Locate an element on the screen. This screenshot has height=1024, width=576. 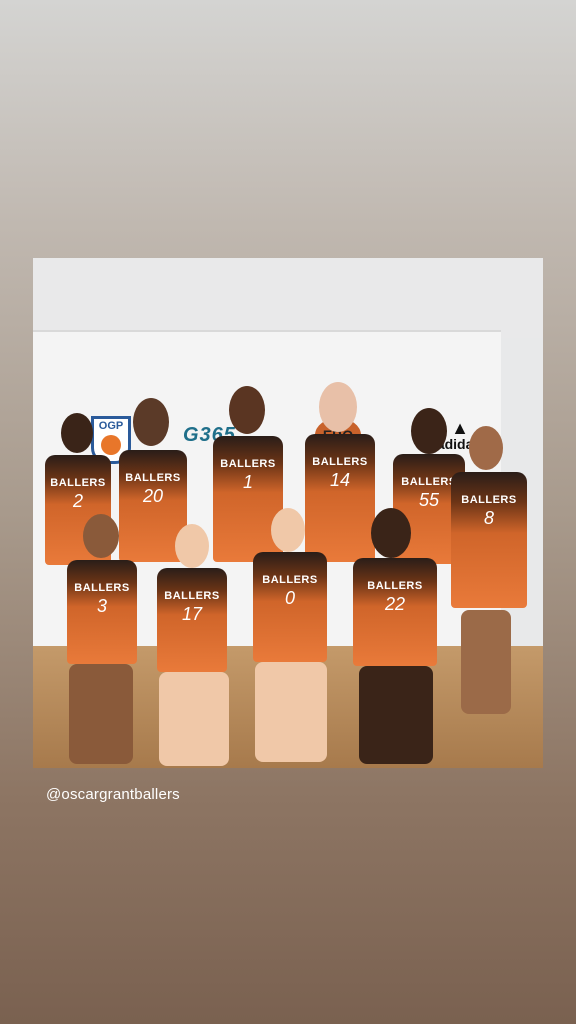
player-jersey: BALLERS 17 is located at coordinates (192, 620).